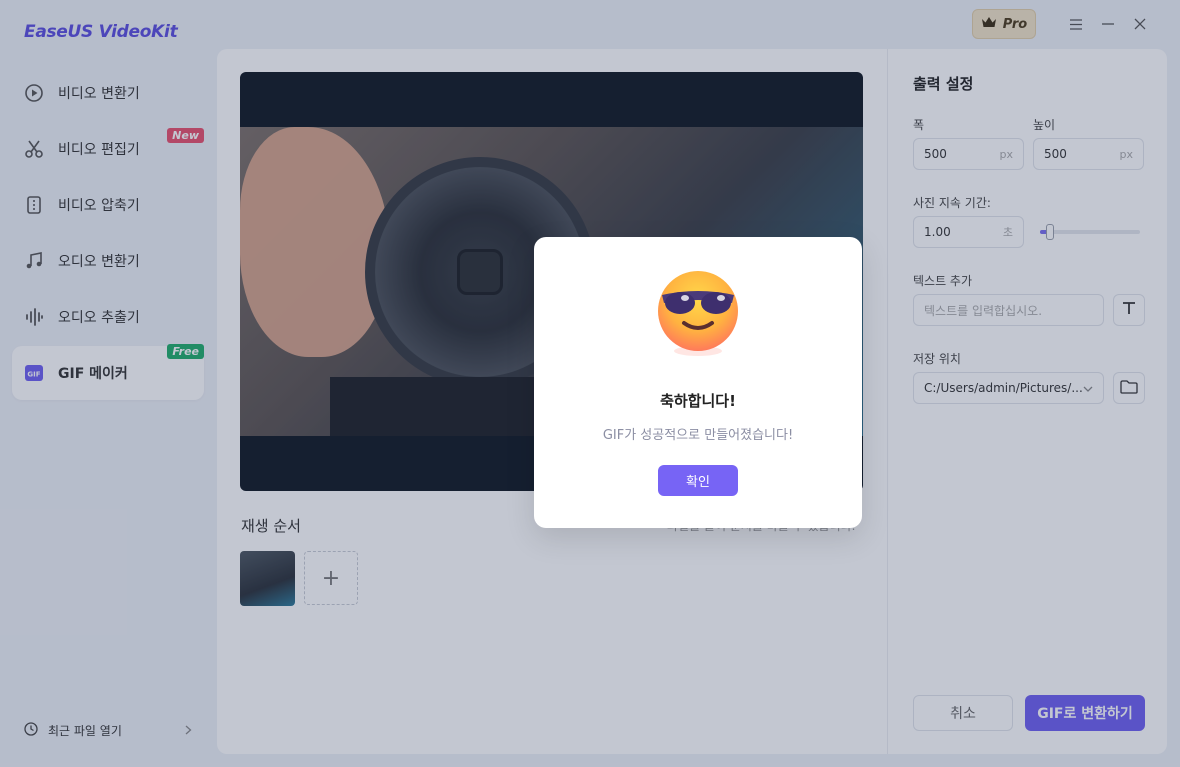 This screenshot has height=767, width=1180. I want to click on confirm-button: 확인, so click(698, 480).